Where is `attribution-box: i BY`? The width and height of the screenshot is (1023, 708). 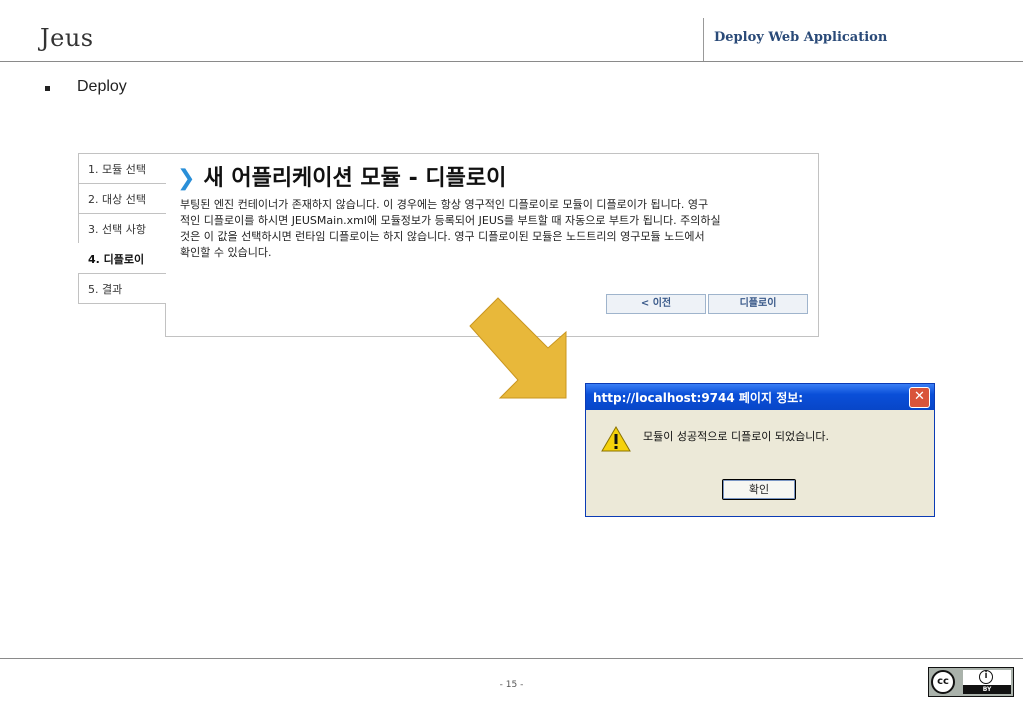 attribution-box: i BY is located at coordinates (987, 682).